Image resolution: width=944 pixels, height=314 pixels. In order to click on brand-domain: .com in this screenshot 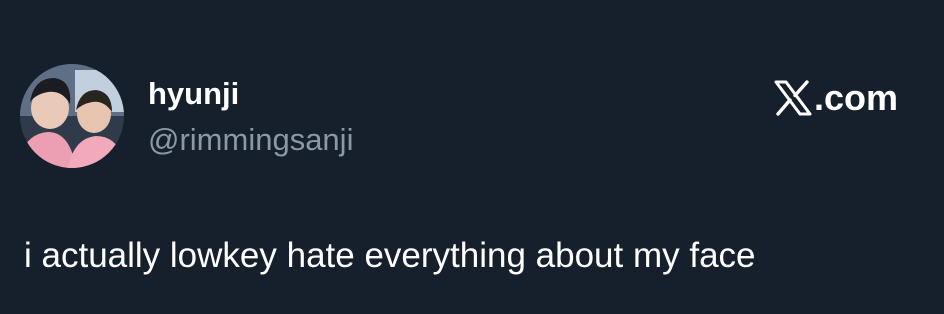, I will do `click(855, 97)`.